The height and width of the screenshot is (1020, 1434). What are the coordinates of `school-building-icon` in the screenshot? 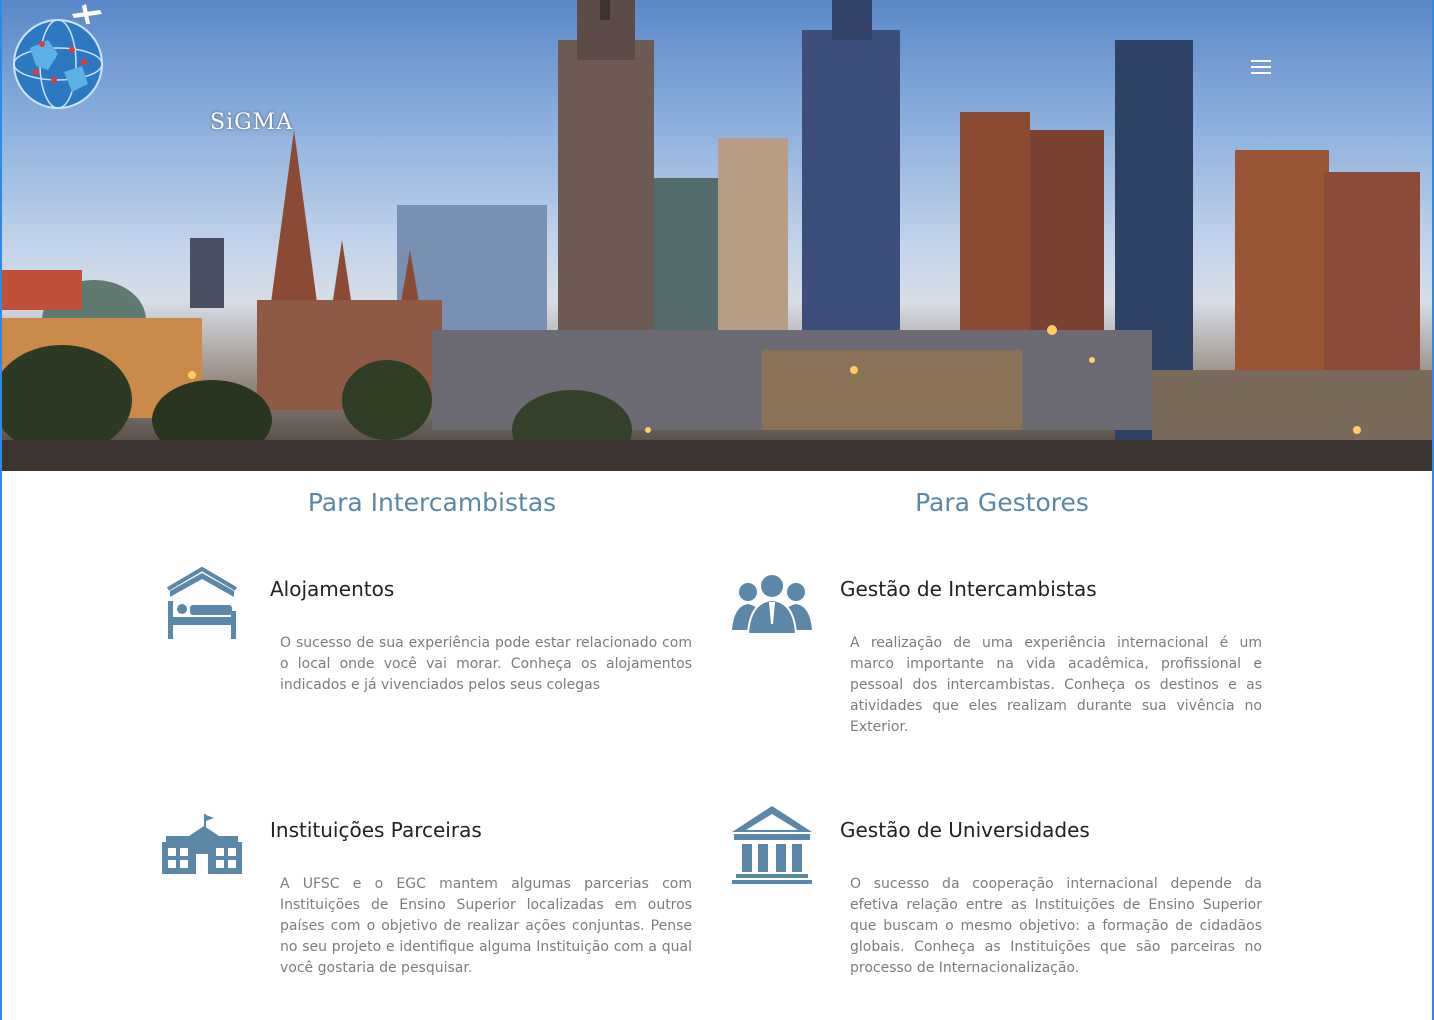 It's located at (202, 844).